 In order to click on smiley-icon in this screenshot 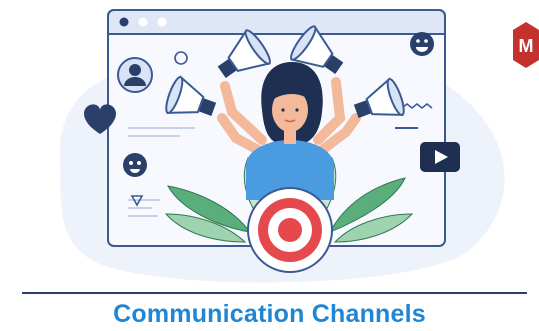, I will do `click(422, 44)`.